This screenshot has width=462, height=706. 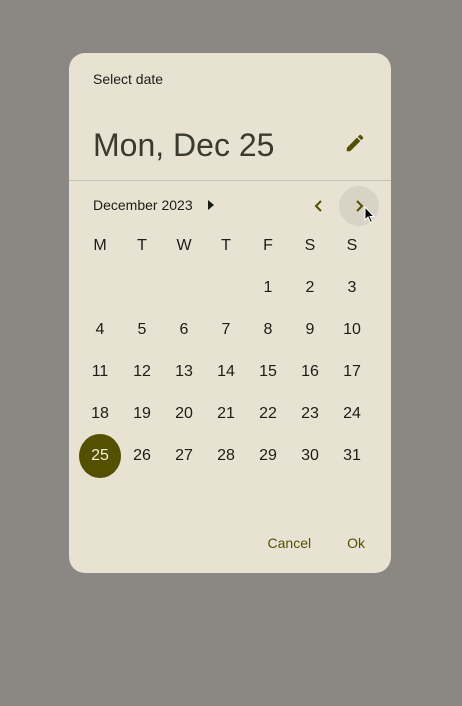 I want to click on pencil-icon, so click(x=355, y=143).